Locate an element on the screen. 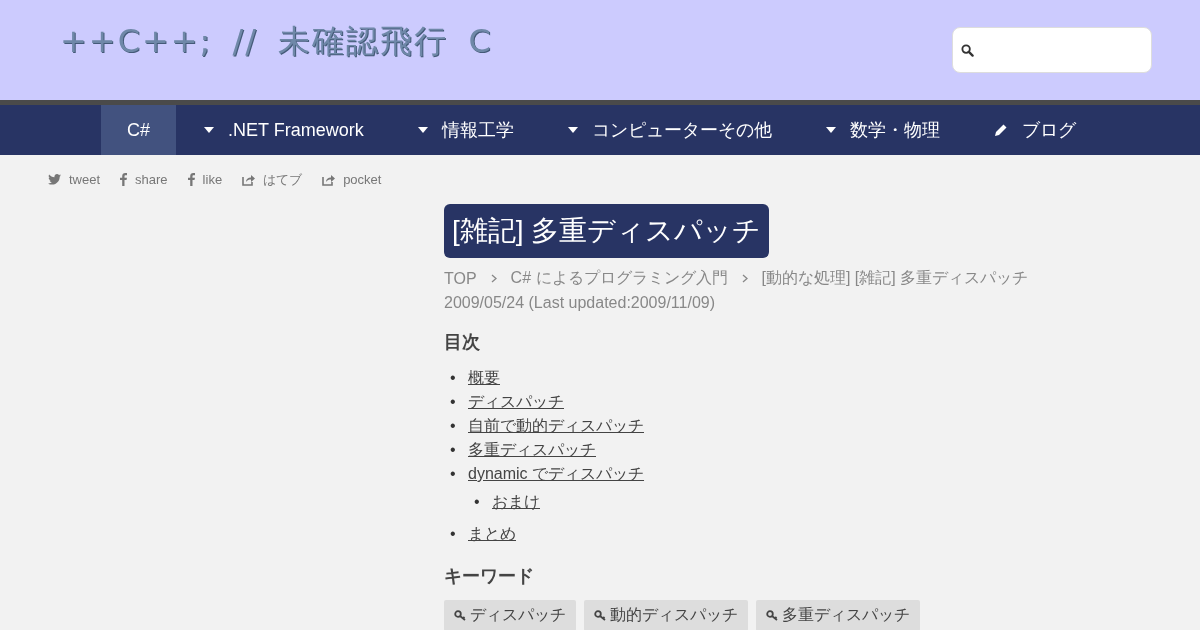 This screenshot has width=1200, height=630. toc-link: おまけ is located at coordinates (516, 501).